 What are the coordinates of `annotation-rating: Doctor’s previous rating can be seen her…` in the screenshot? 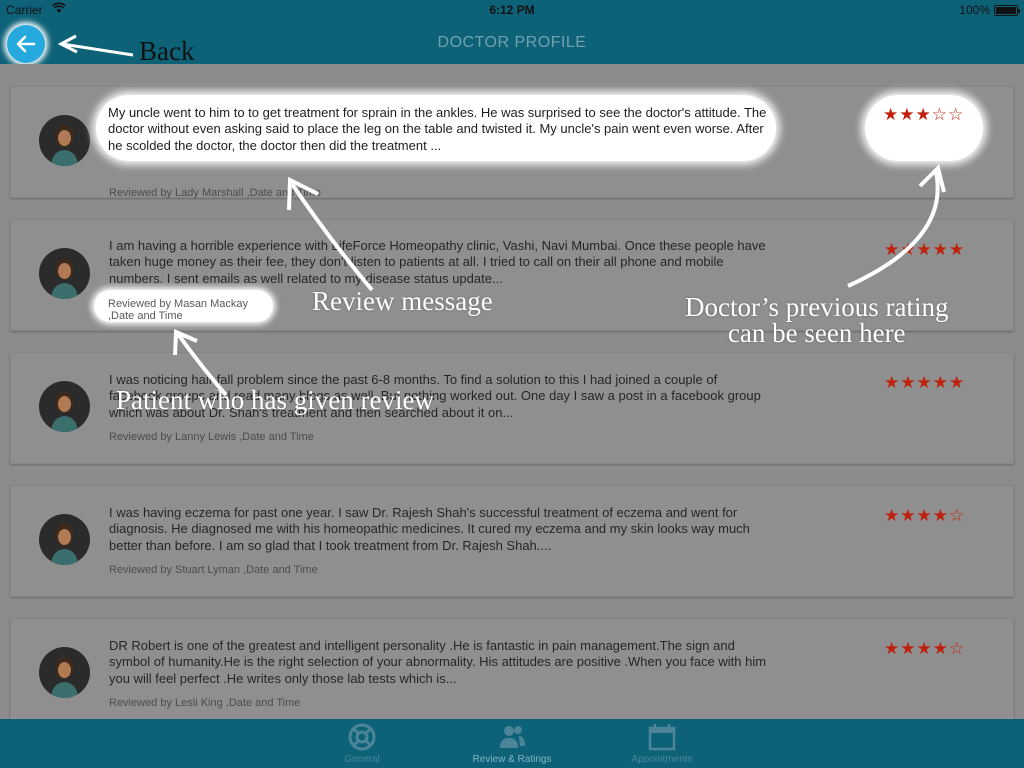 It's located at (817, 320).